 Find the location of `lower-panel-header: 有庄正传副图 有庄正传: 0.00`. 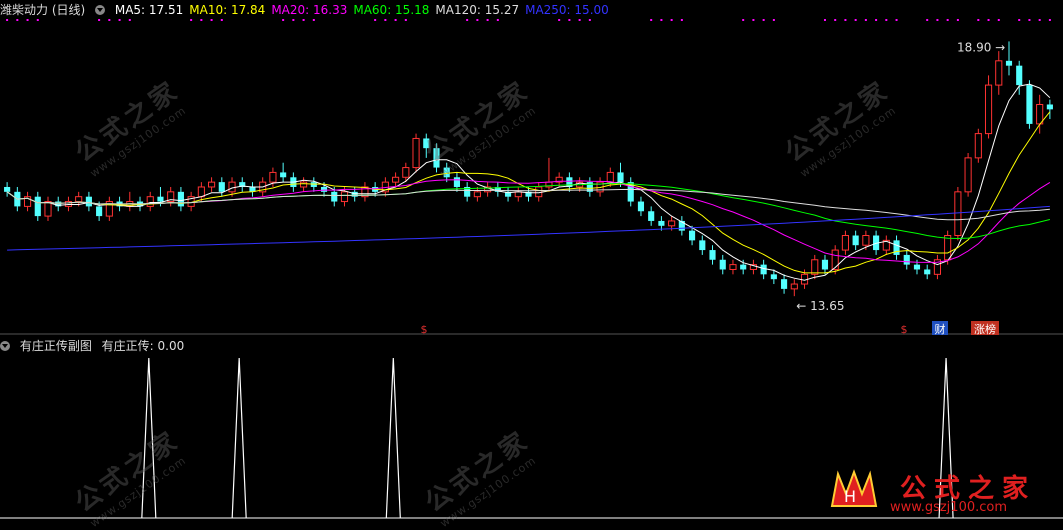

lower-panel-header: 有庄正传副图 有庄正传: 0.00 is located at coordinates (95, 346).